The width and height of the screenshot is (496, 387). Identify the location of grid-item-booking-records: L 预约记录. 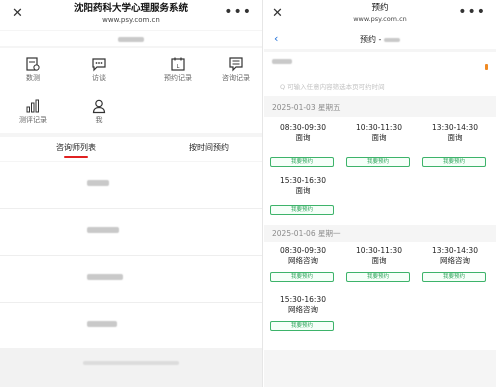
(178, 70).